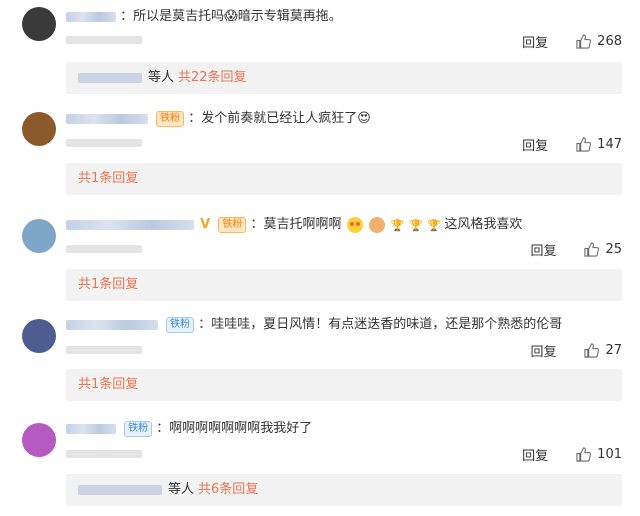  Describe the element at coordinates (231, 16) in the screenshot. I see `comment-text: ：所以是莫吉托吗😱暗示专辑莫再拖。` at that location.